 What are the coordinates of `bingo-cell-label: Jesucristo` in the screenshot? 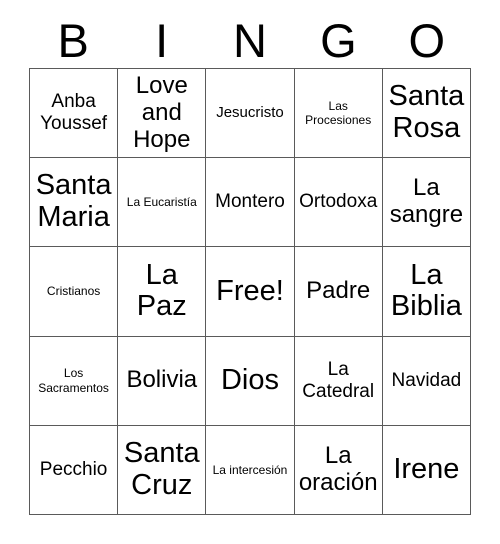 It's located at (250, 113).